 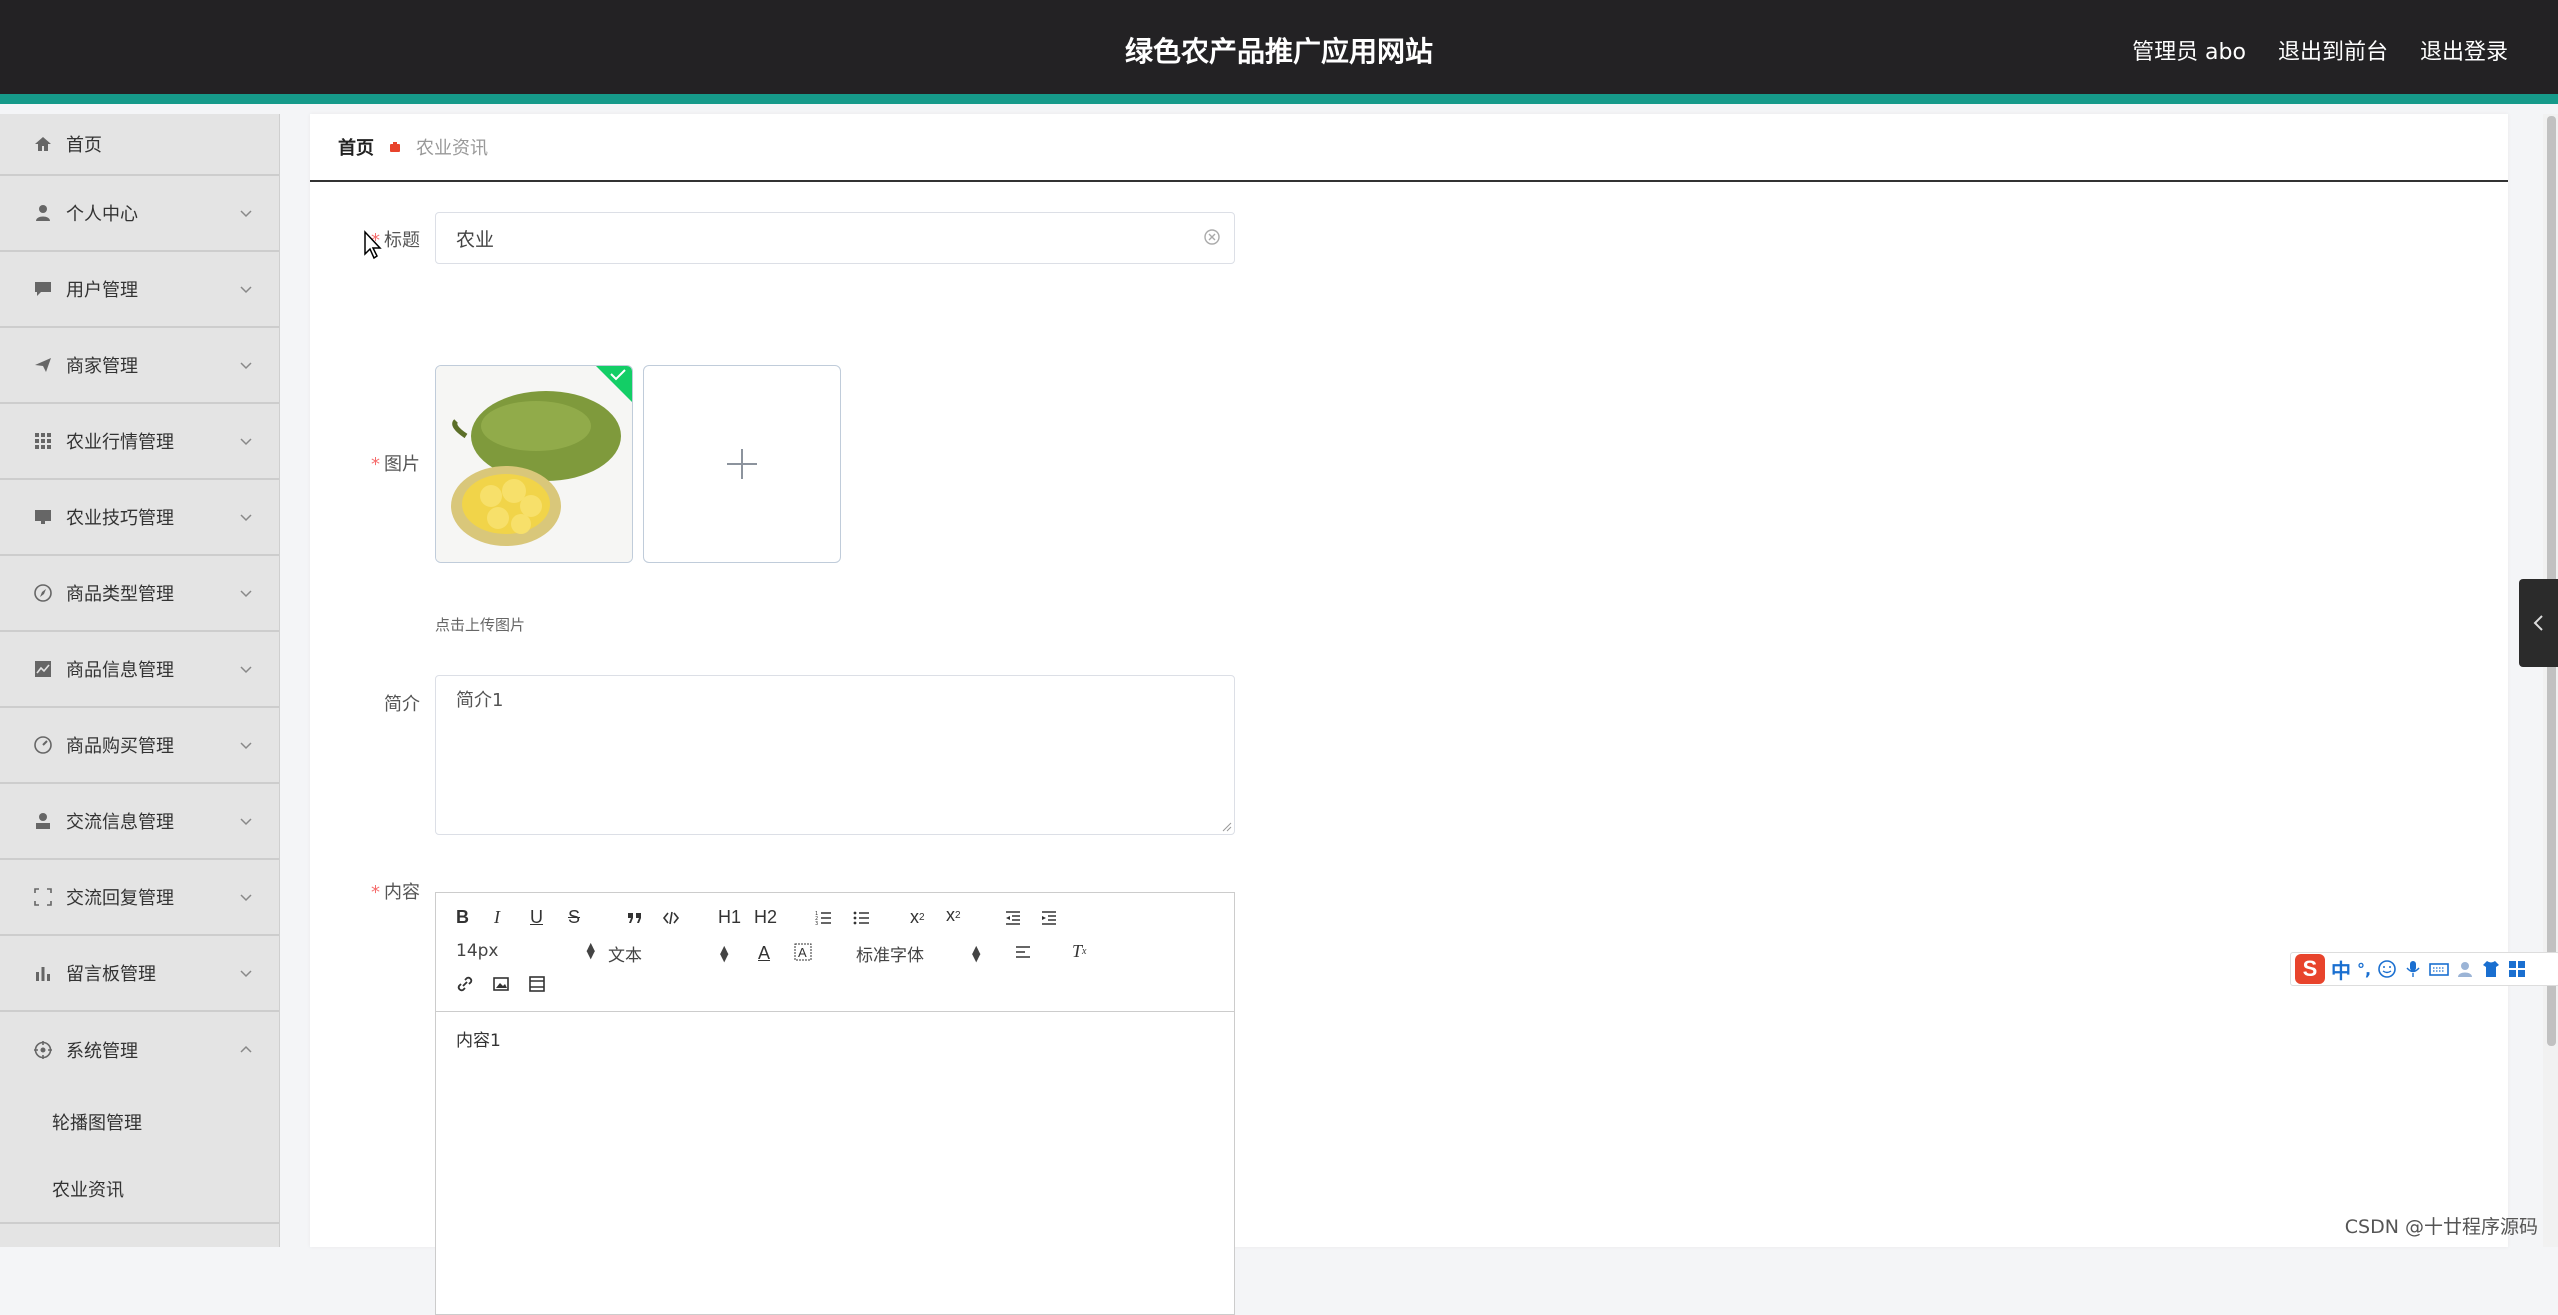 I want to click on sidebar-item-skills-management: 农业技巧管理, so click(x=139, y=518).